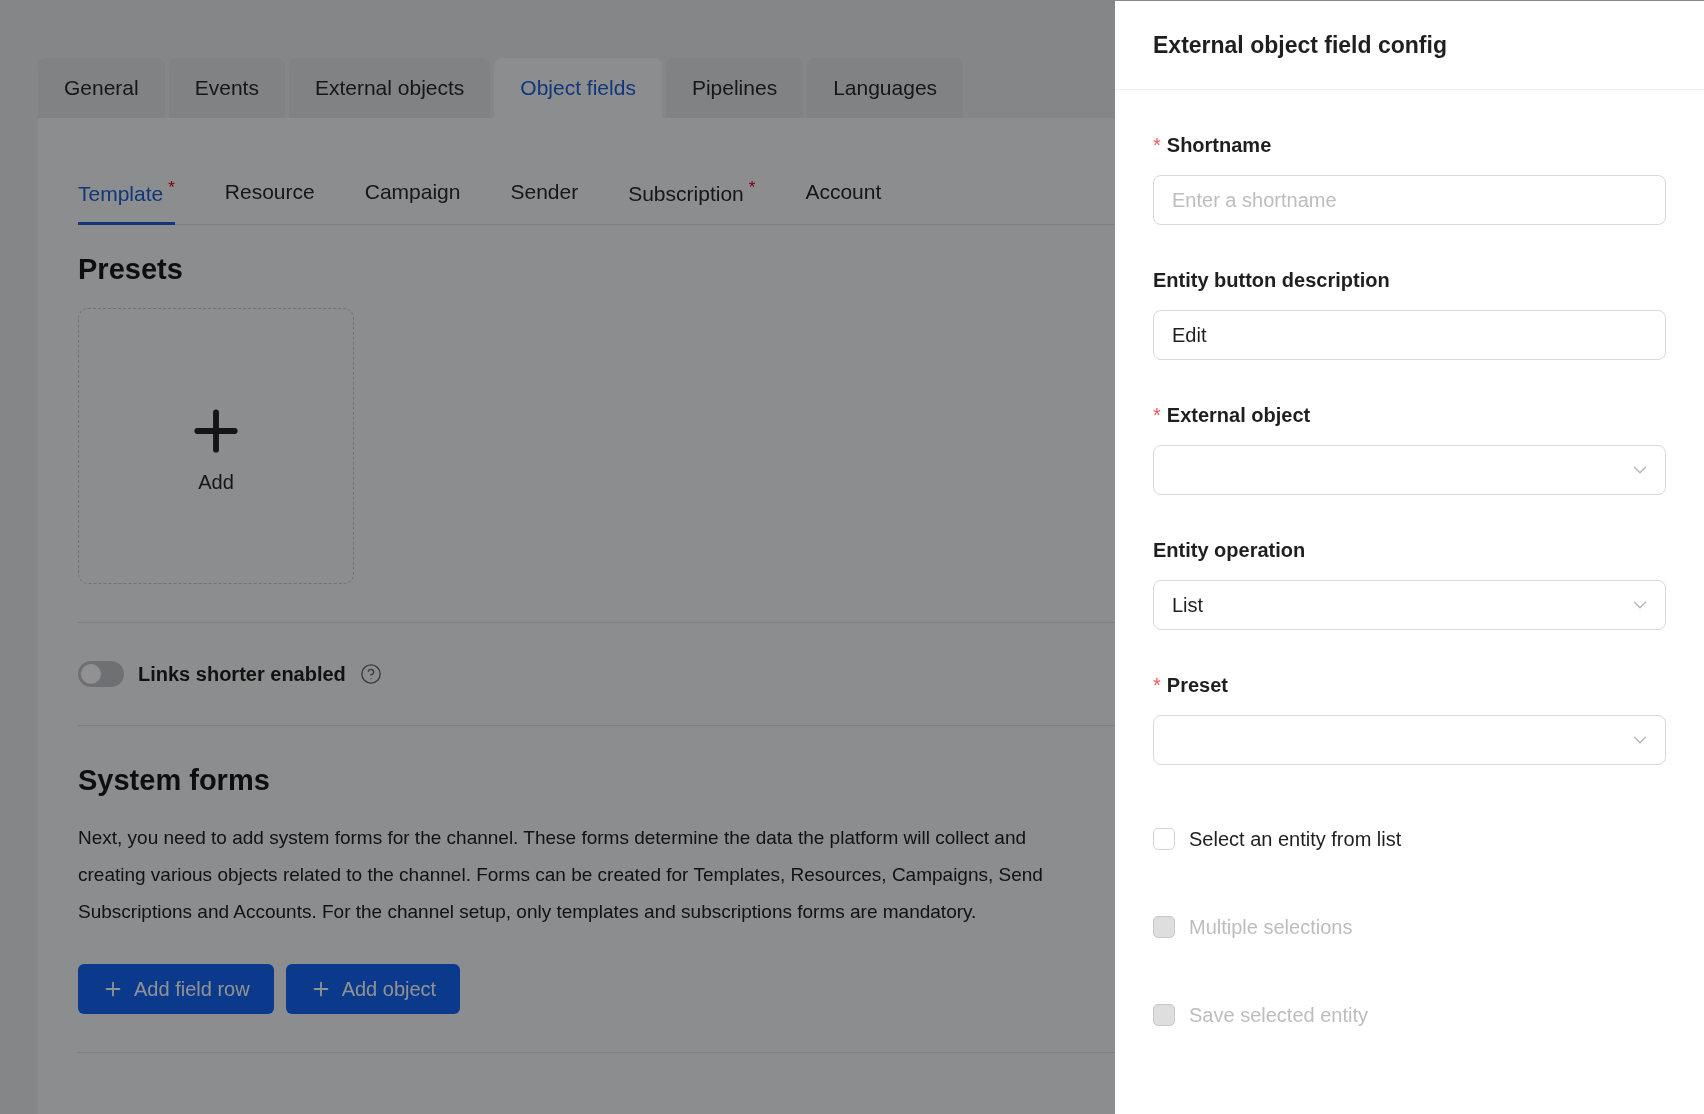 The width and height of the screenshot is (1704, 1114). I want to click on sub-tab: Campaign, so click(412, 196).